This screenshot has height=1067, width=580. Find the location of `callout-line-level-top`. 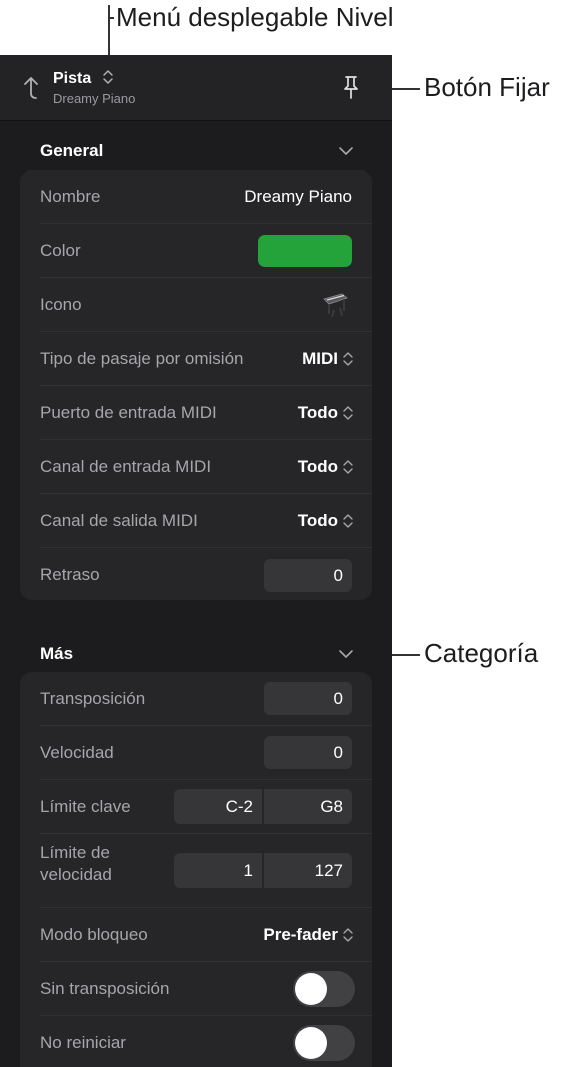

callout-line-level-top is located at coordinates (111, 18).